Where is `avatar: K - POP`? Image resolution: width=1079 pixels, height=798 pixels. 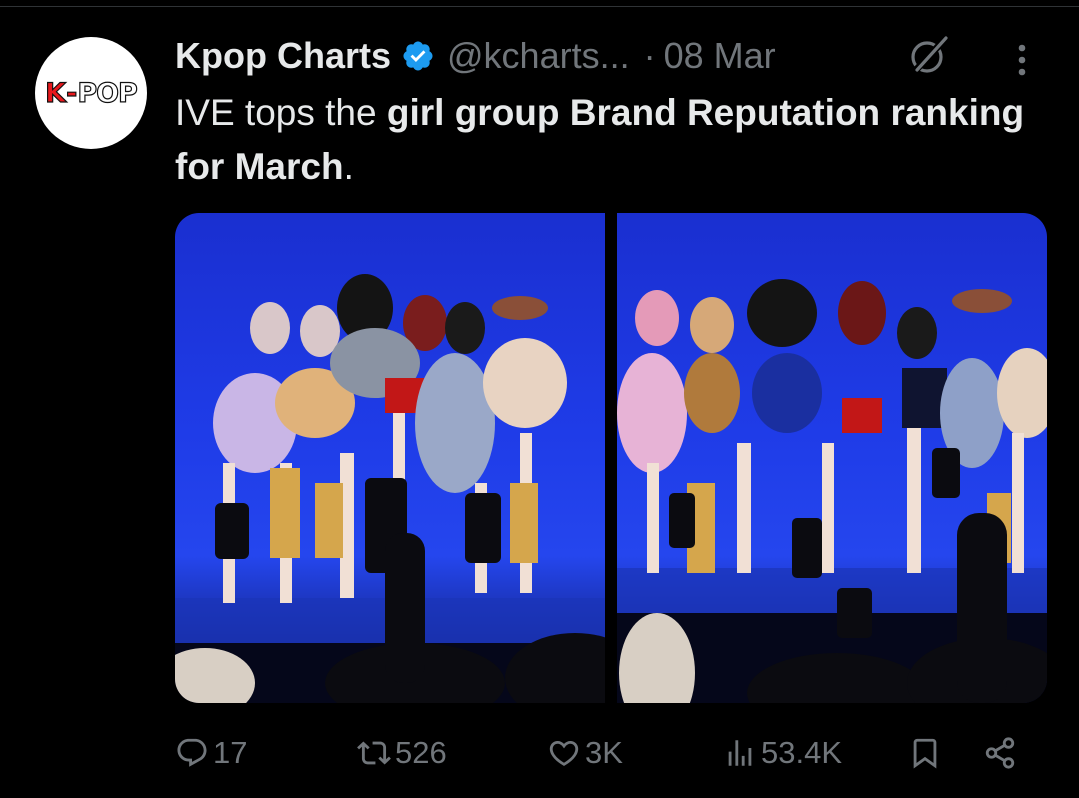 avatar: K - POP is located at coordinates (91, 93).